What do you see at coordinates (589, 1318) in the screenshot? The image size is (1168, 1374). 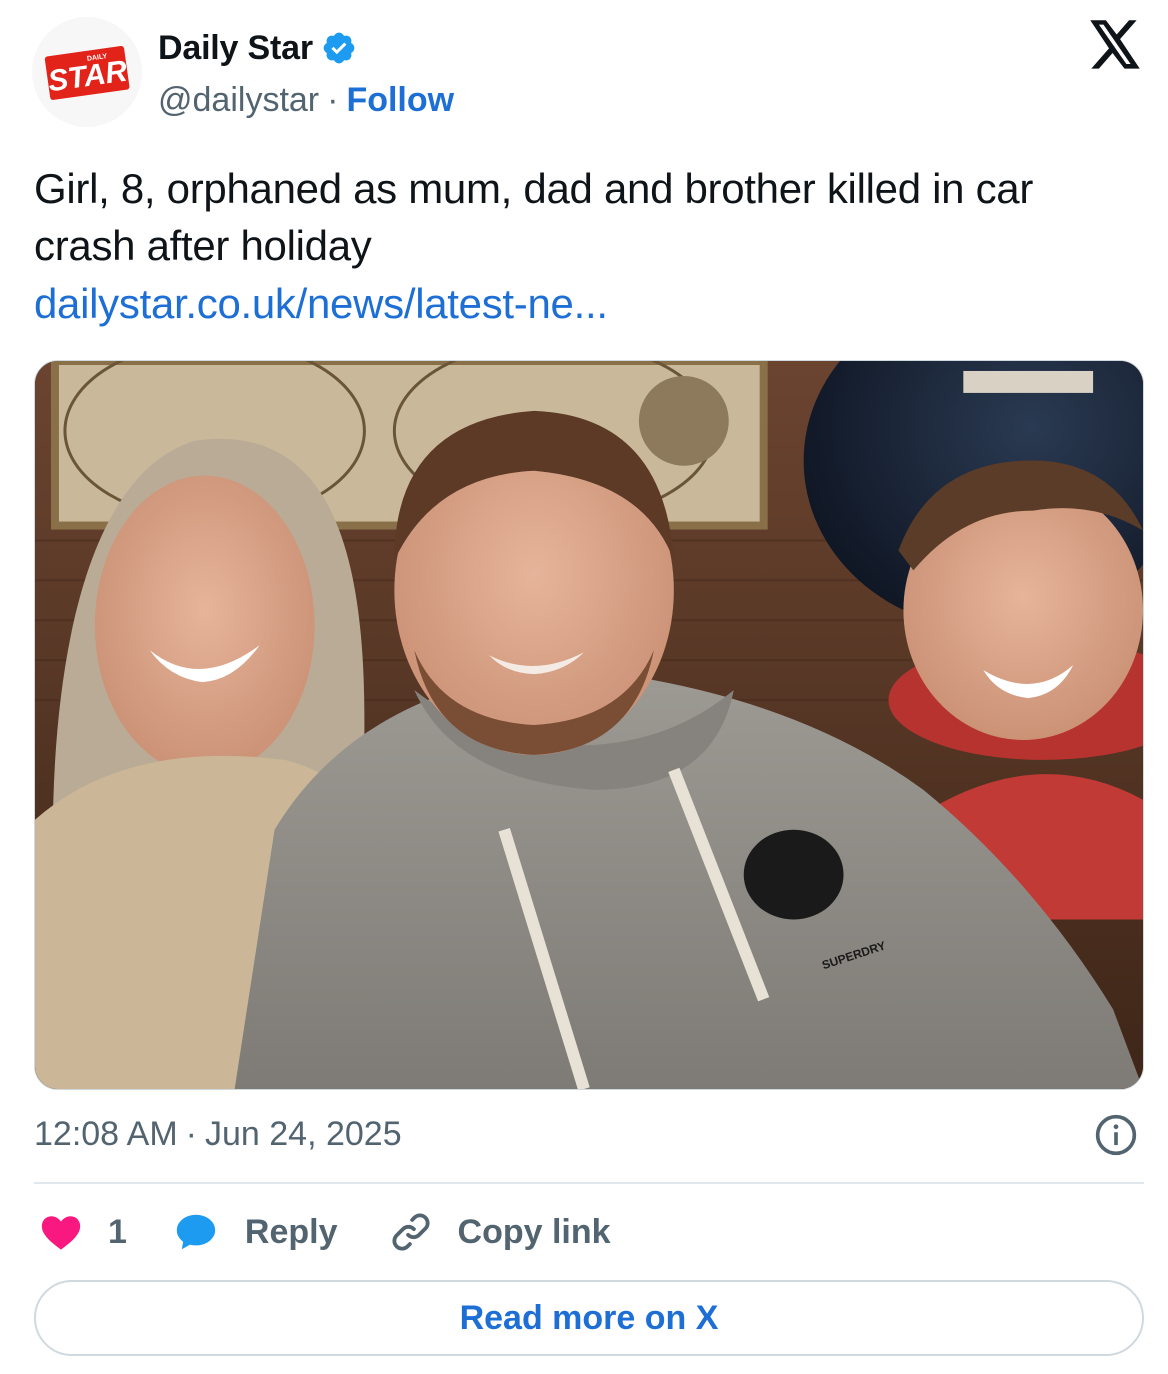 I see `read-more-button: Read more on X` at bounding box center [589, 1318].